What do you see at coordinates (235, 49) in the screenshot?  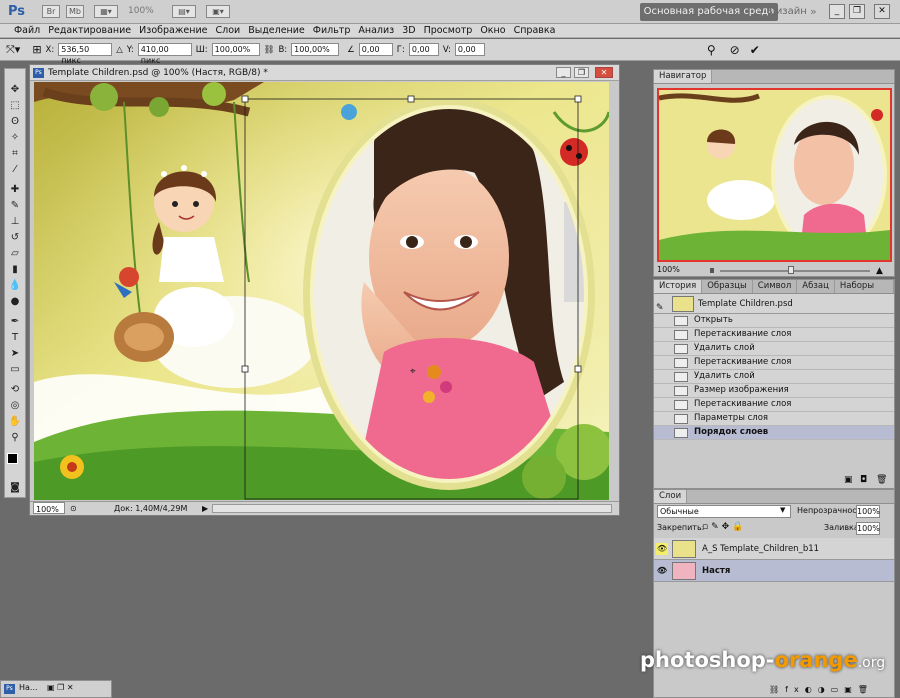 I see `width-field: 100,00%` at bounding box center [235, 49].